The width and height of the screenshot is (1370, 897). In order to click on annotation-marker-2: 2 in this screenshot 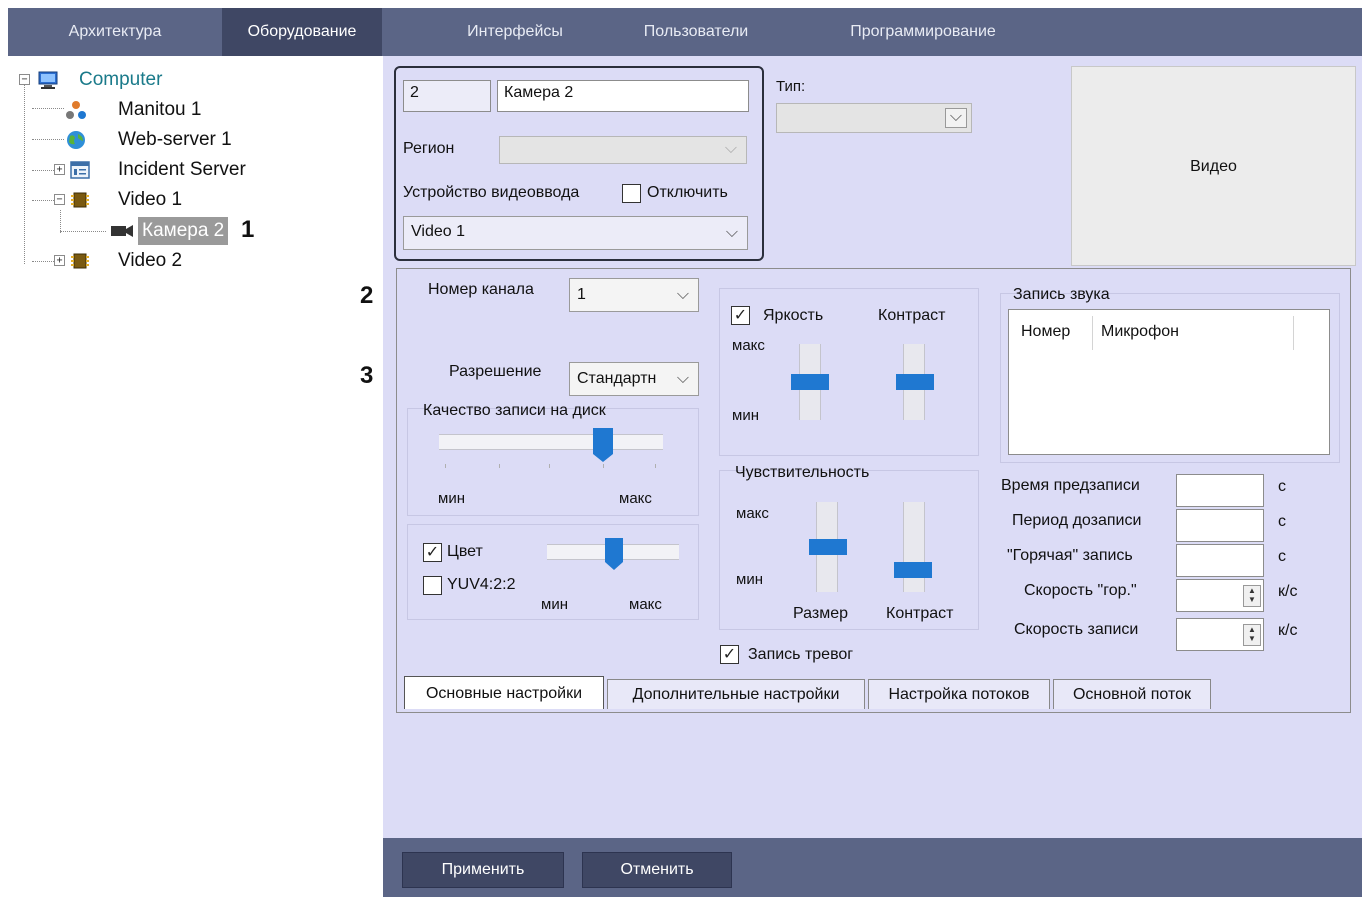, I will do `click(367, 295)`.